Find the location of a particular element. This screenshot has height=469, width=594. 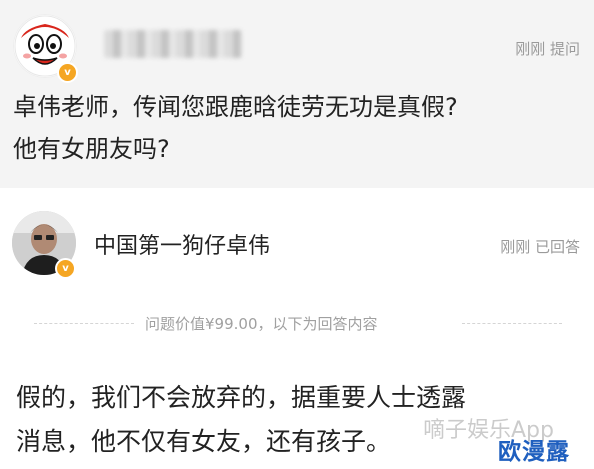

price-divider: 问题价值¥99.00，以下为回答内容 is located at coordinates (297, 323).